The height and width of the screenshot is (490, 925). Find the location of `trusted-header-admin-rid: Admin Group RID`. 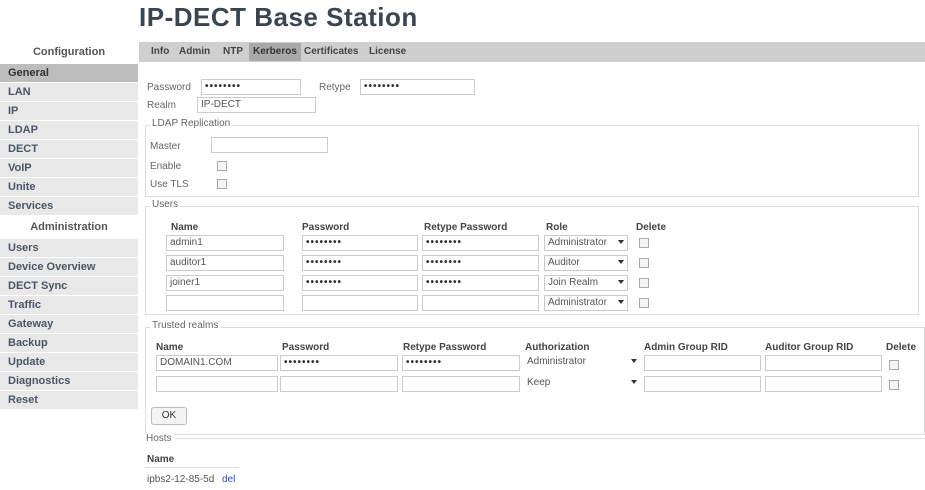

trusted-header-admin-rid: Admin Group RID is located at coordinates (686, 347).